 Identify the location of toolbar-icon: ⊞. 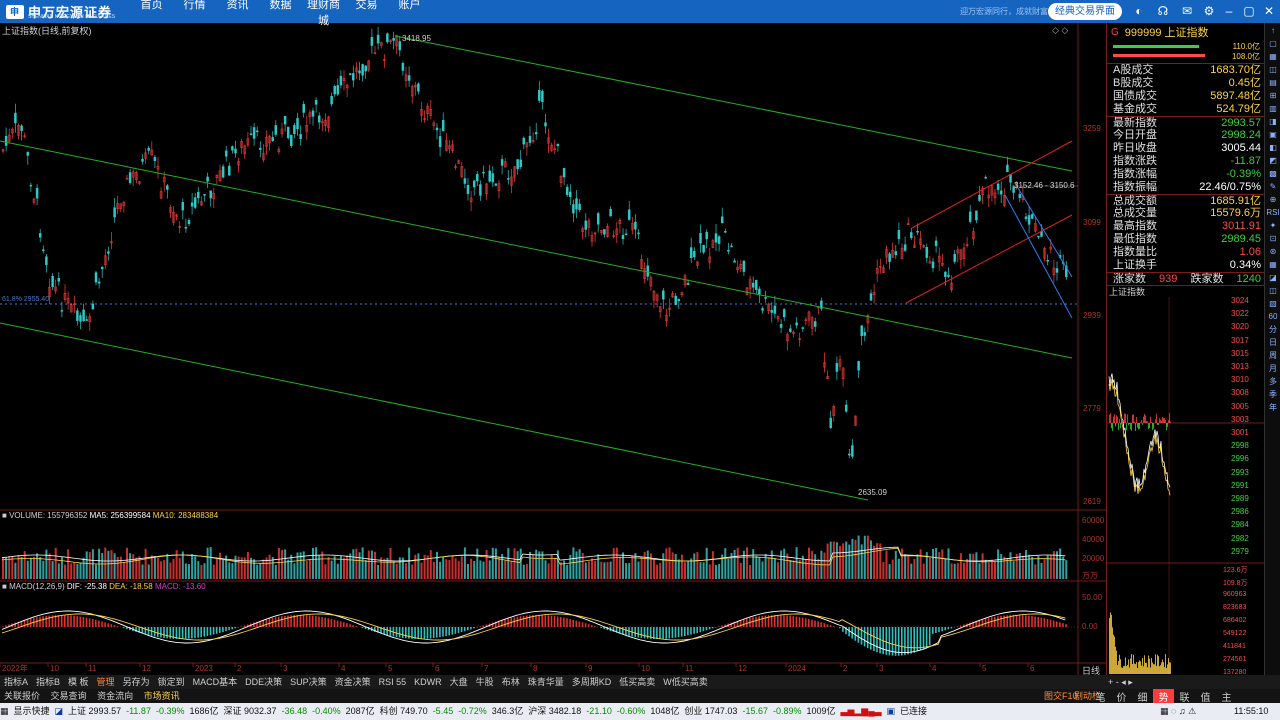
(1273, 95).